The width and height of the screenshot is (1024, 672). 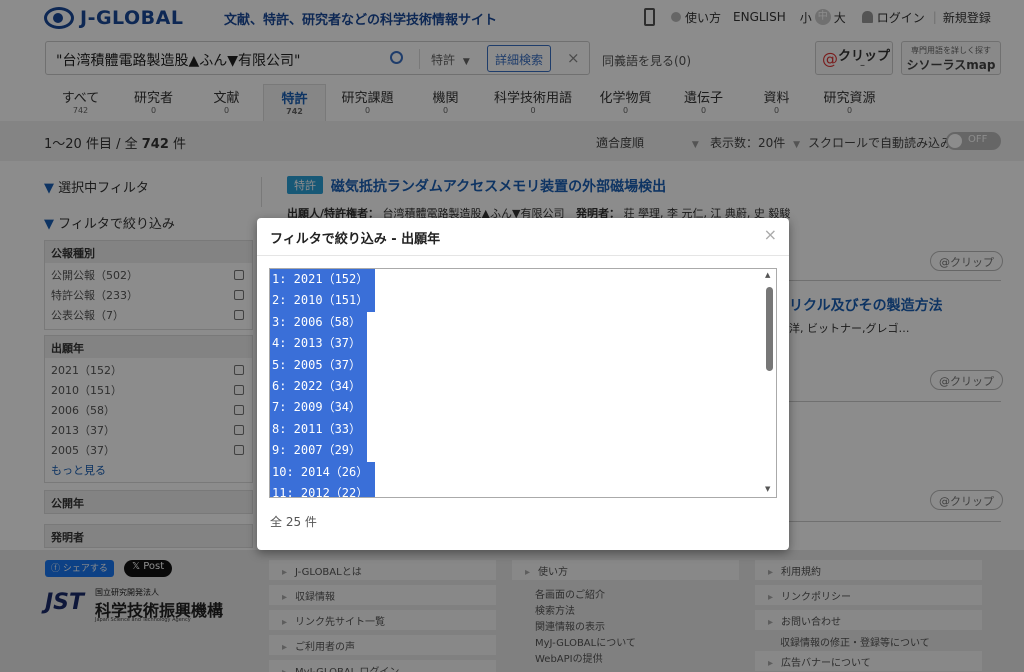 What do you see at coordinates (318, 343) in the screenshot?
I see `year-option: 4: 2013（37）` at bounding box center [318, 343].